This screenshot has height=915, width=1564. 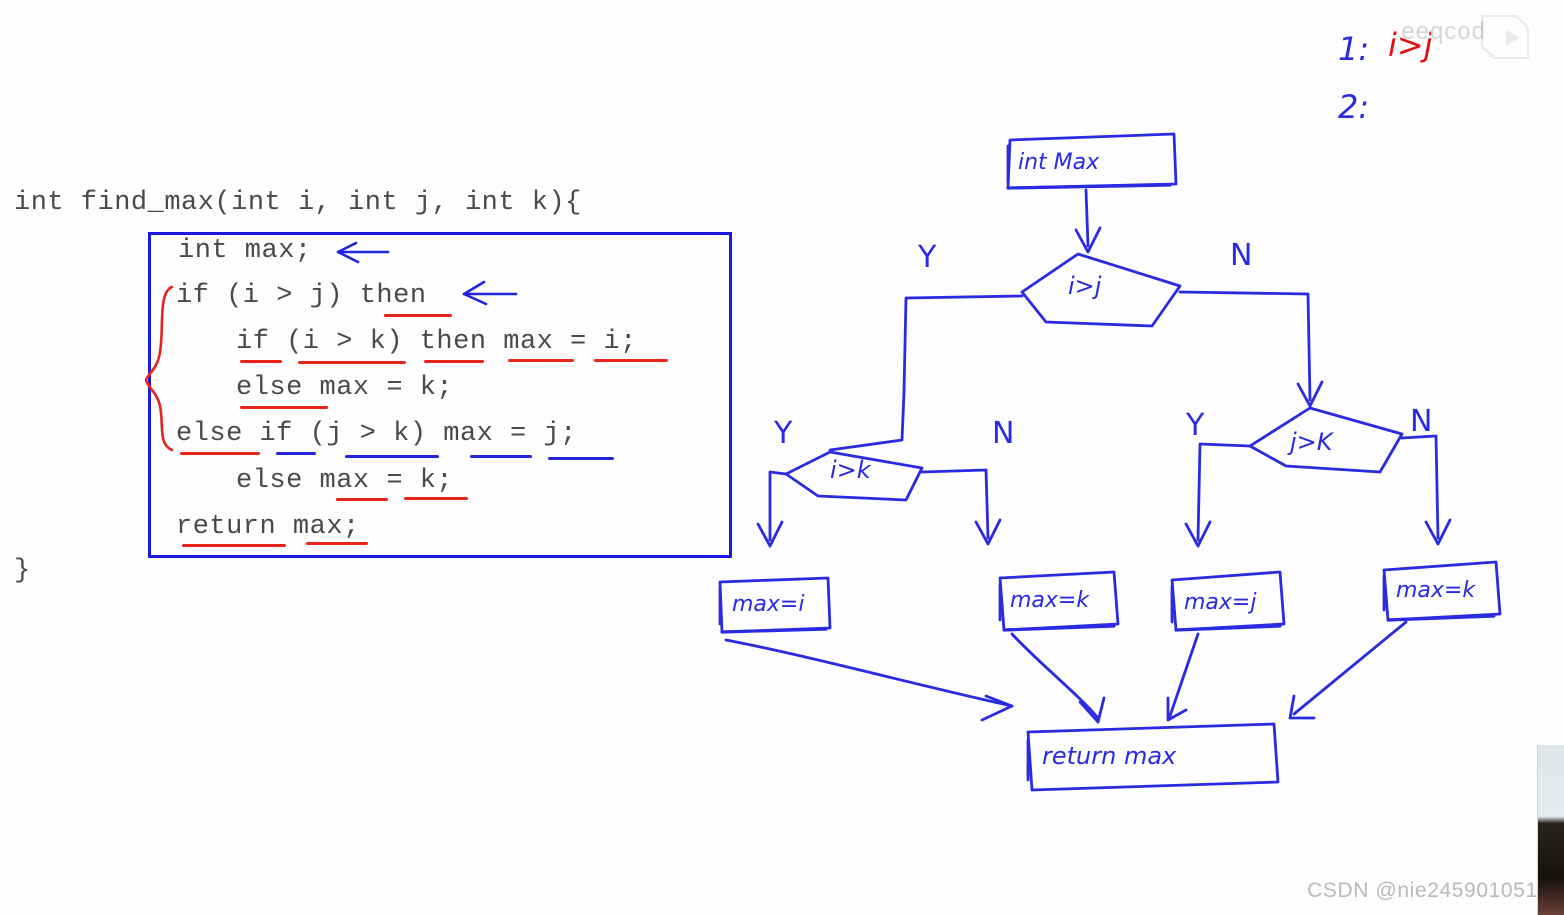 What do you see at coordinates (1354, 107) in the screenshot?
I see `note-2-index: 2:` at bounding box center [1354, 107].